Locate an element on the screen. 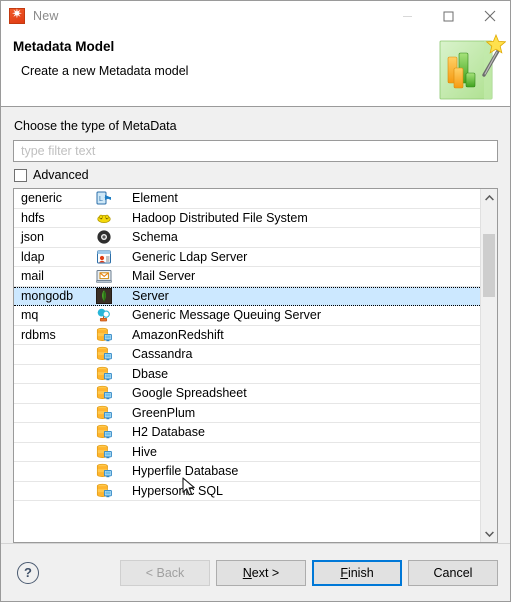 The height and width of the screenshot is (602, 511). list-scrollbar is located at coordinates (488, 365).